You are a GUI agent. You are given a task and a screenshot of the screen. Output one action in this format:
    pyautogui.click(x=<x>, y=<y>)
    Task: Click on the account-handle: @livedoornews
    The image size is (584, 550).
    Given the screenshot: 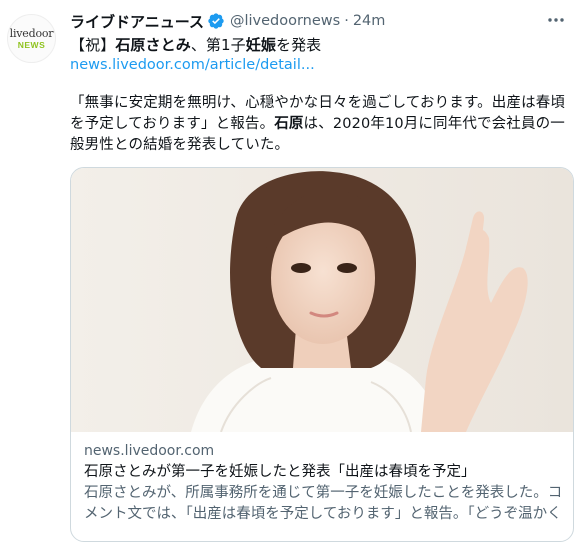 What is the action you would take?
    pyautogui.click(x=285, y=21)
    